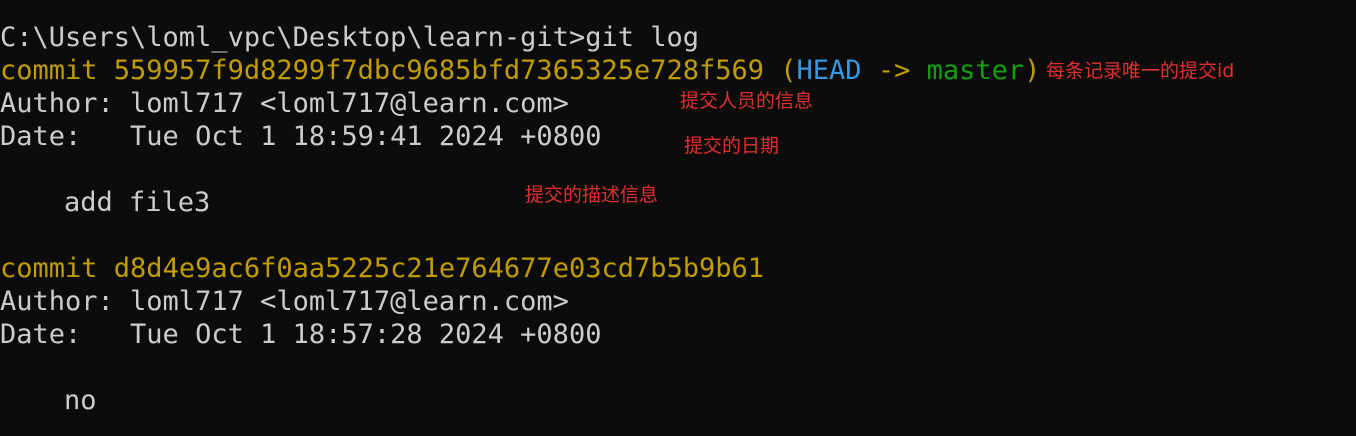 The image size is (1356, 436). Describe the element at coordinates (284, 301) in the screenshot. I see `author-line-2: Author: loml717 <loml717@learn.com>` at that location.